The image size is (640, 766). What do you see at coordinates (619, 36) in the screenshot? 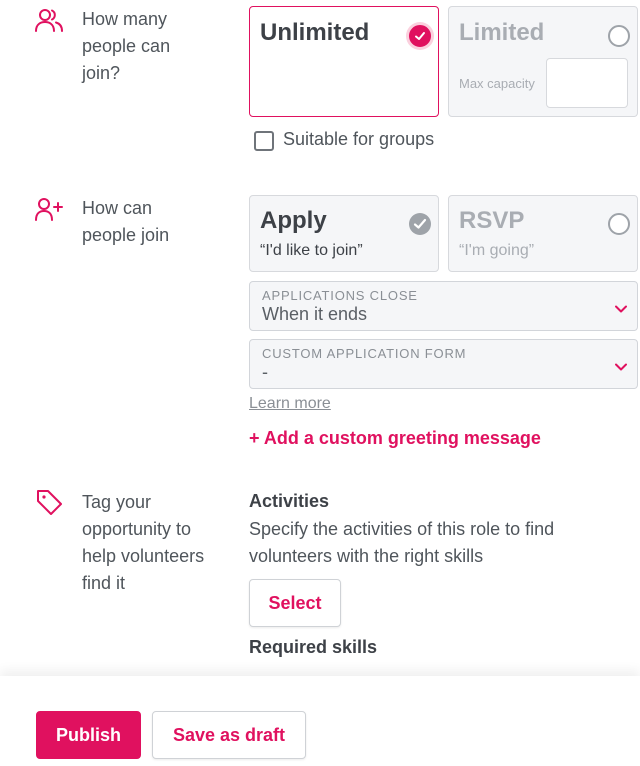
I see `limited-radio` at bounding box center [619, 36].